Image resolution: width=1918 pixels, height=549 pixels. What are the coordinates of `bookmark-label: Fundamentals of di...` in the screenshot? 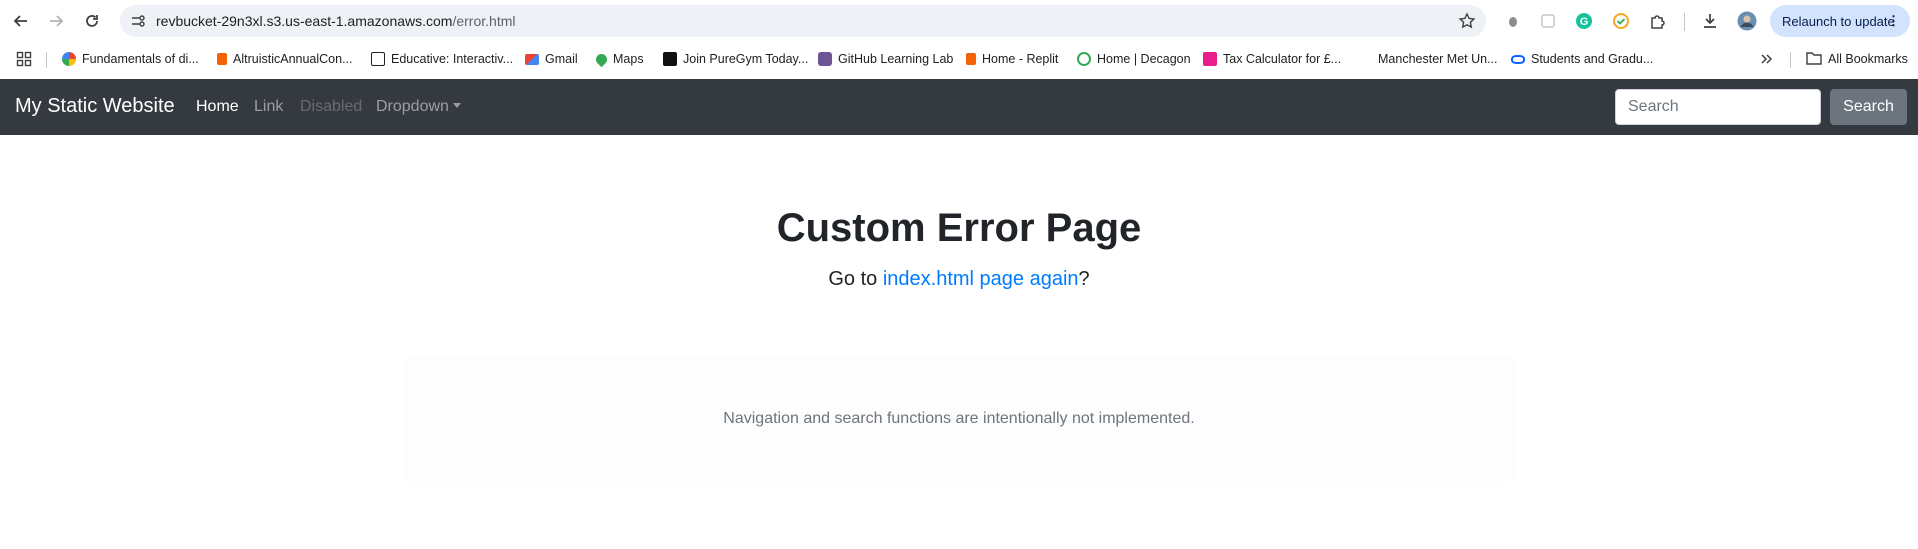 It's located at (140, 59).